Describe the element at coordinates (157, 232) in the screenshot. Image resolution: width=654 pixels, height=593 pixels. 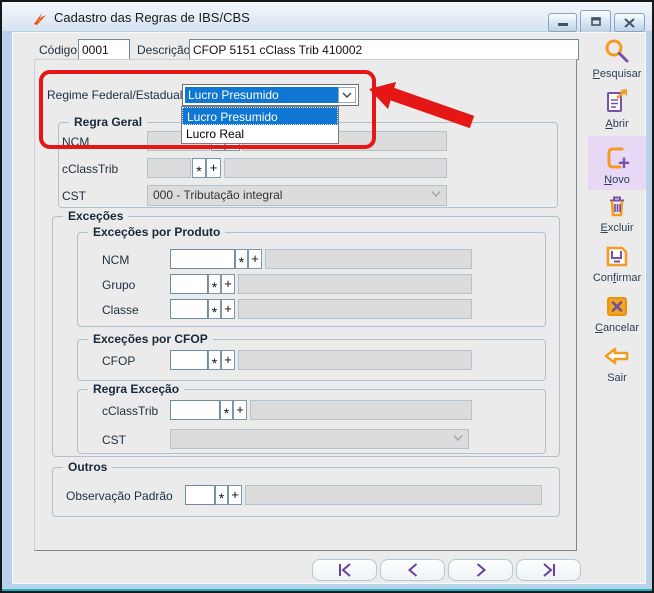
I see `group-excecoes-por-produto-title: Exceções por Produto` at that location.